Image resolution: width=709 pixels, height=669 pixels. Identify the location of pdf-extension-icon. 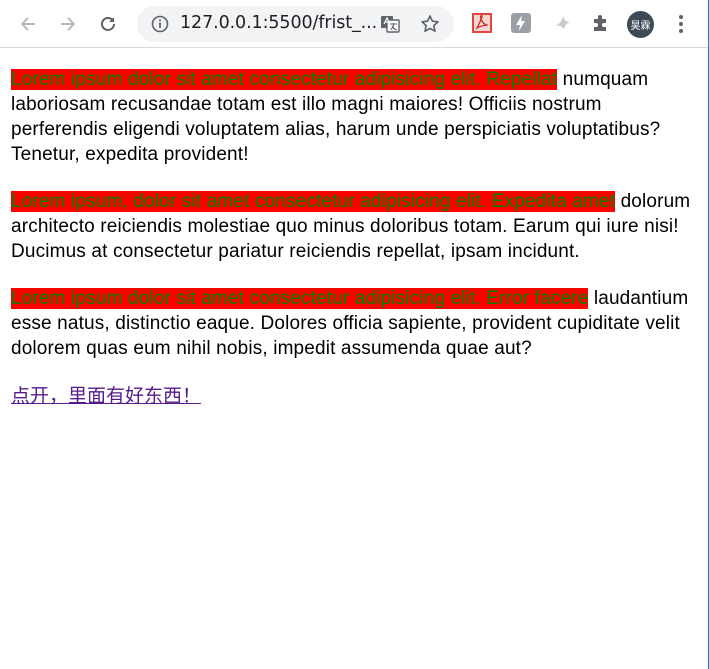
(482, 23).